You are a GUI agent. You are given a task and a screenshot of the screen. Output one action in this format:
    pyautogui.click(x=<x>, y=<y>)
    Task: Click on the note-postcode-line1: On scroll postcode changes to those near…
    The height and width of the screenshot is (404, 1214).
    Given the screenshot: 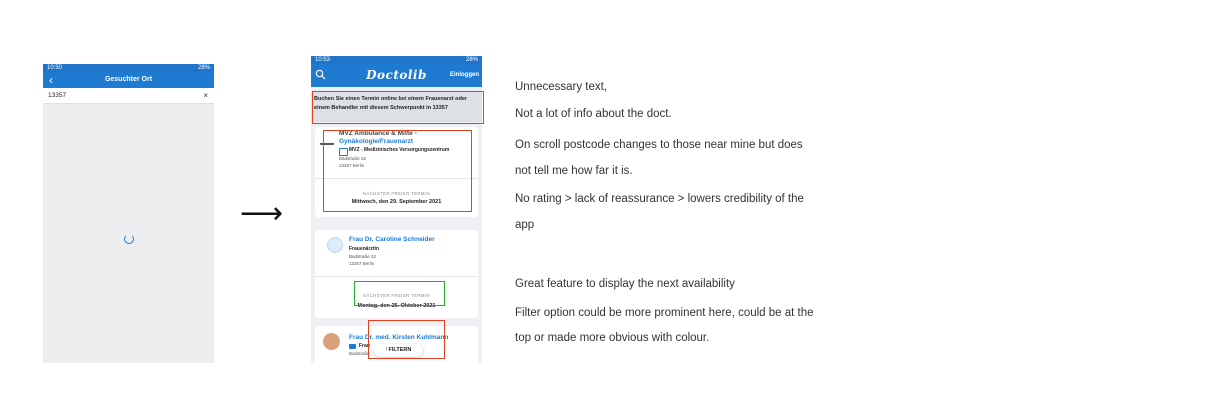 What is the action you would take?
    pyautogui.click(x=659, y=145)
    